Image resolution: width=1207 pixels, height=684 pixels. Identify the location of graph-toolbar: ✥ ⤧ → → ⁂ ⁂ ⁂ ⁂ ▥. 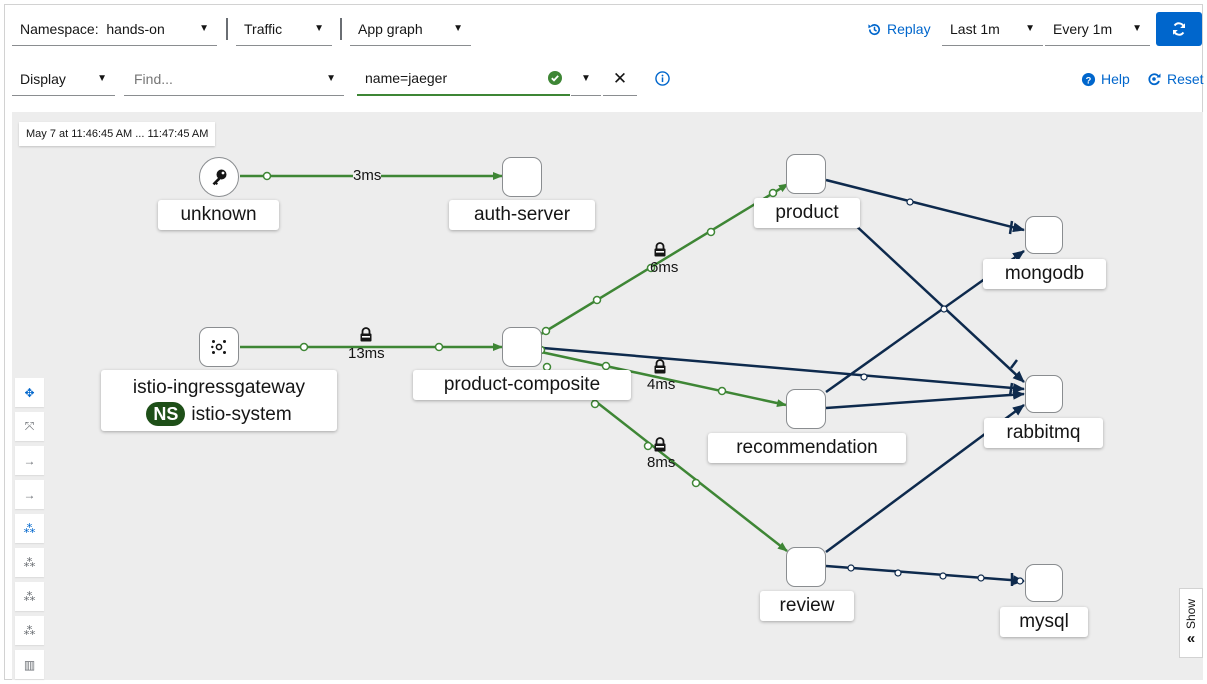
(29, 528).